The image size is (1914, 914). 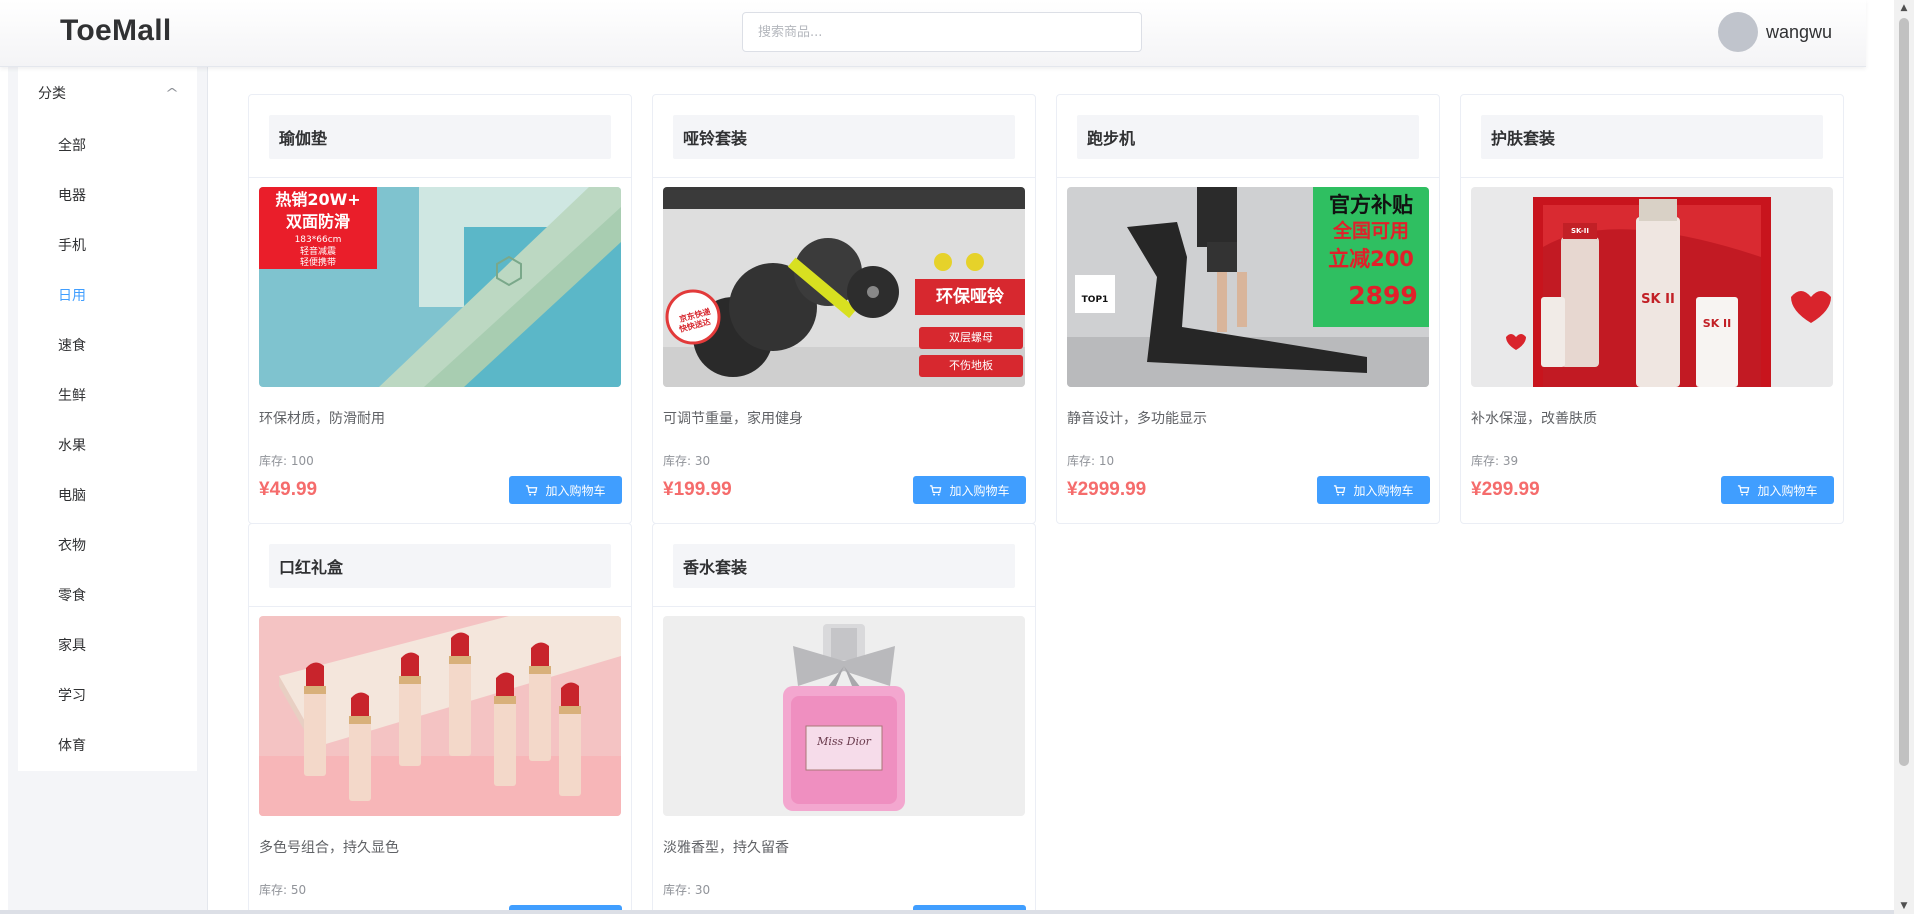 What do you see at coordinates (971, 365) in the screenshot?
I see `image-caption: 不伤地板` at bounding box center [971, 365].